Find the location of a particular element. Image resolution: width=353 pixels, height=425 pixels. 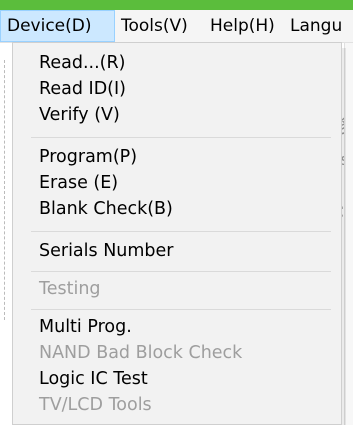

menu-bar: Device(D) Tools(V) Help(H) Langu is located at coordinates (176, 26).